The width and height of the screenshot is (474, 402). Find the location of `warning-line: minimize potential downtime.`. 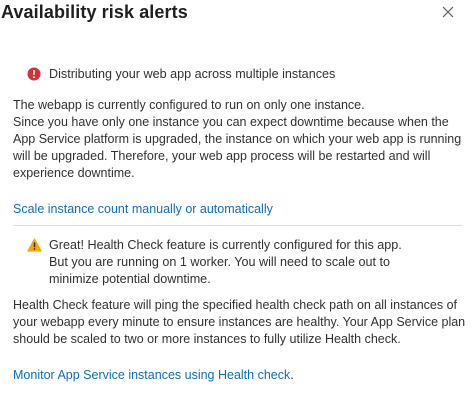

warning-line: minimize potential downtime. is located at coordinates (130, 279).